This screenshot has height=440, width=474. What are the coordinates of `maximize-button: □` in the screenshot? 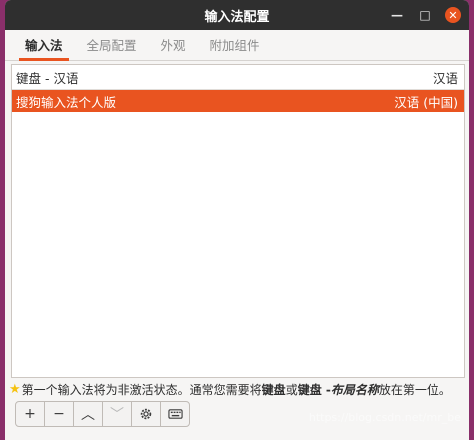 It's located at (425, 15).